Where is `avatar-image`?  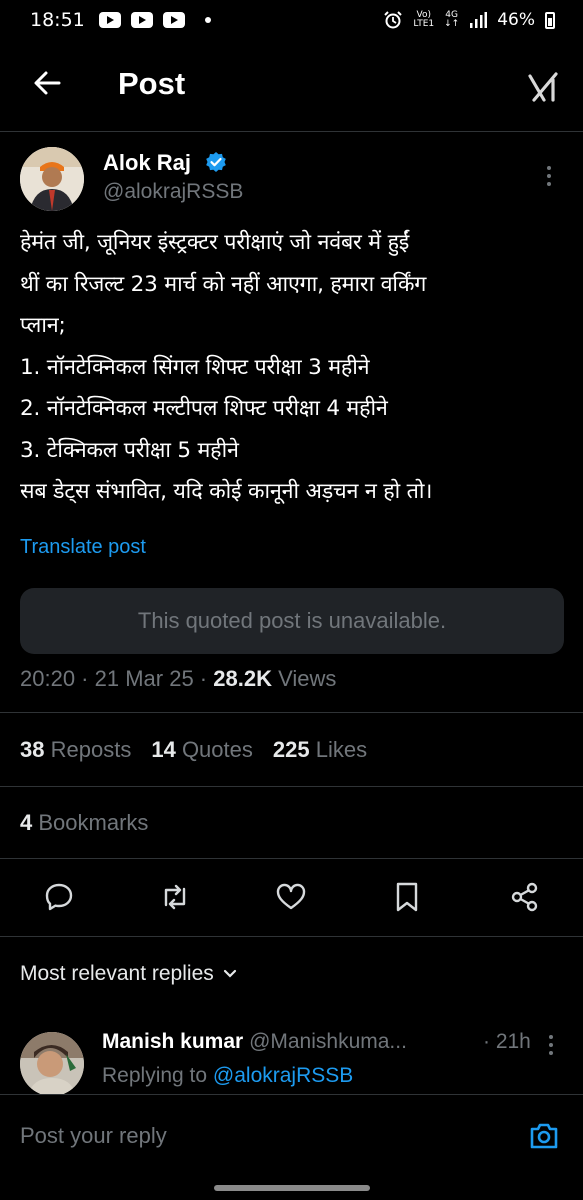 avatar-image is located at coordinates (52, 179).